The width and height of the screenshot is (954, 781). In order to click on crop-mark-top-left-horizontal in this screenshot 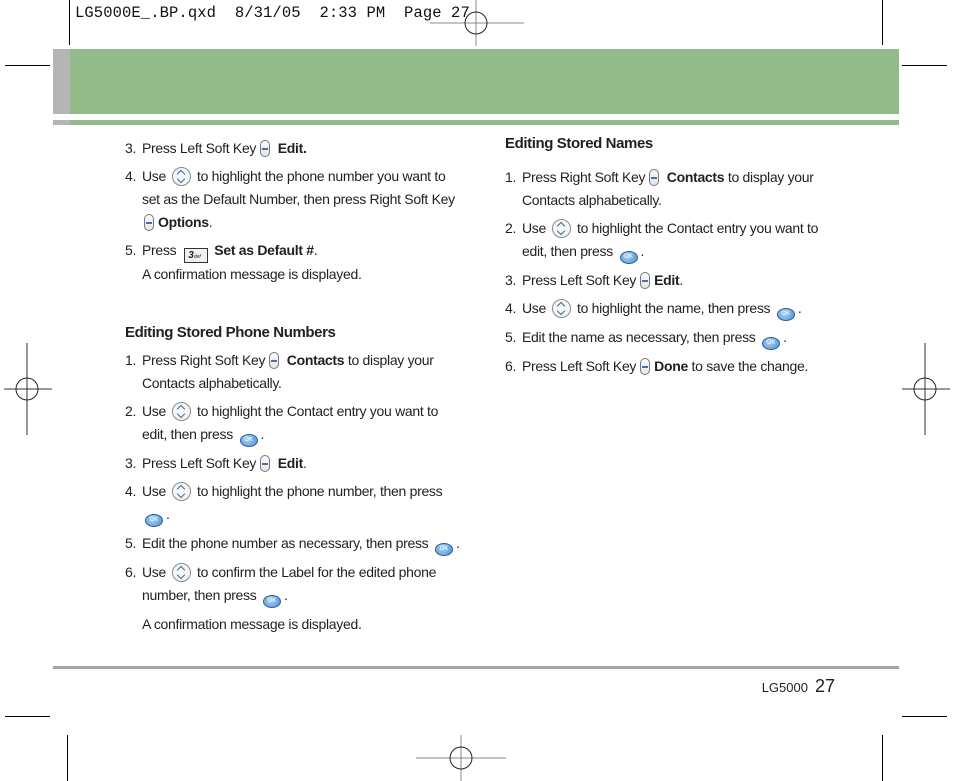, I will do `click(27, 65)`.